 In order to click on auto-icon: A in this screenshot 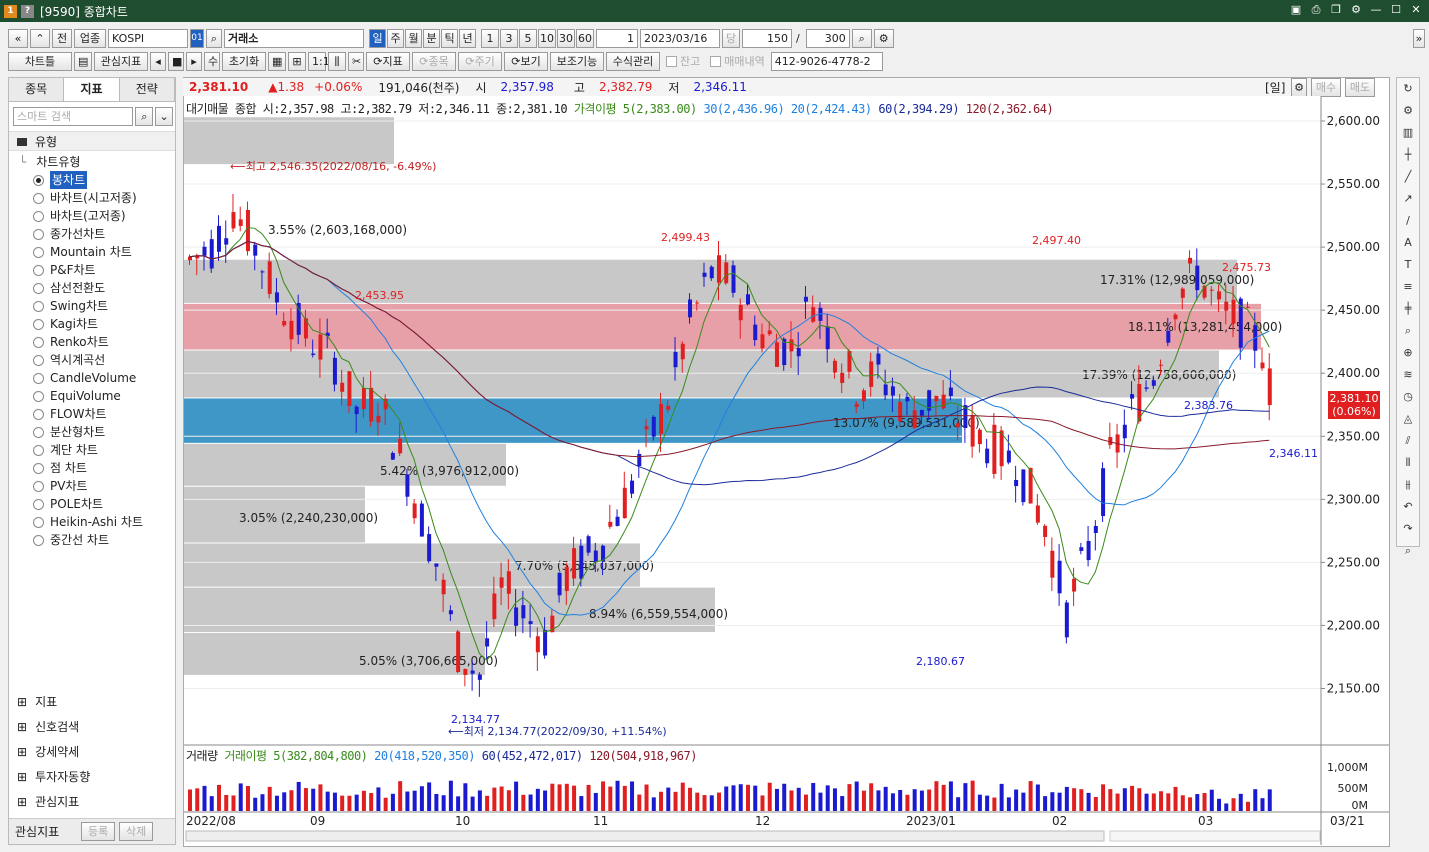, I will do `click(1408, 243)`.